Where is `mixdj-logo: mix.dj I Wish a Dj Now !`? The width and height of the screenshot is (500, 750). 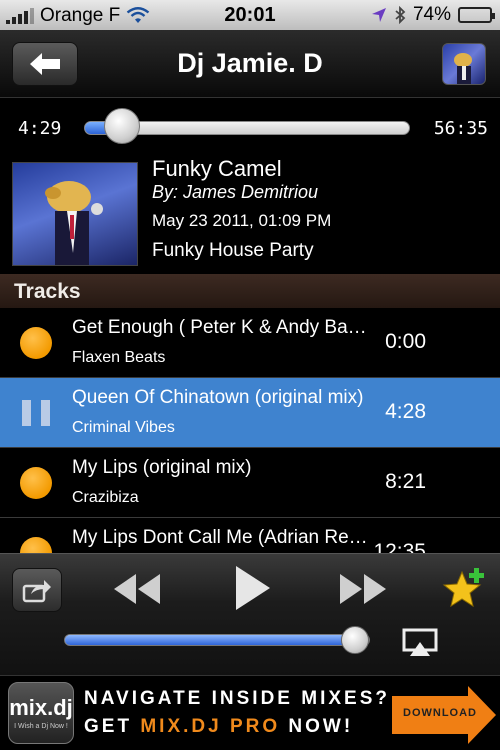 mixdj-logo: mix.dj I Wish a Dj Now ! is located at coordinates (41, 713).